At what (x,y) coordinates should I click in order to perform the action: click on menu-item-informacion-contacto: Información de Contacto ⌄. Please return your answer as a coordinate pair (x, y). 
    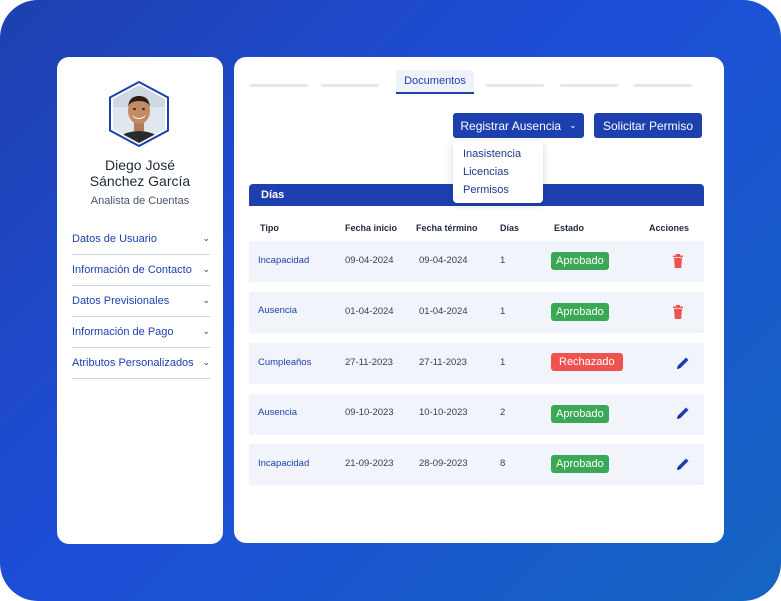
    Looking at the image, I should click on (141, 270).